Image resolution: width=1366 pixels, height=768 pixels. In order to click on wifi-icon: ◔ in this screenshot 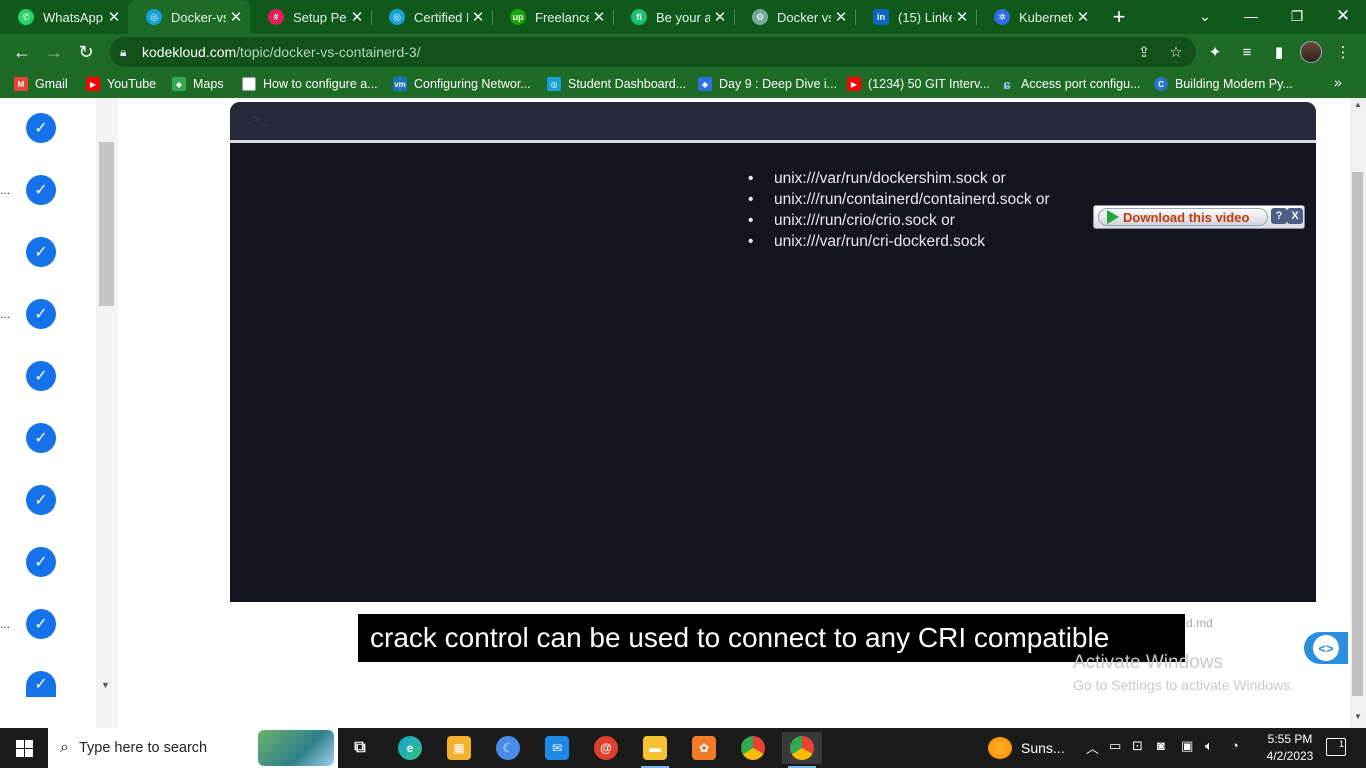, I will do `click(1235, 745)`.